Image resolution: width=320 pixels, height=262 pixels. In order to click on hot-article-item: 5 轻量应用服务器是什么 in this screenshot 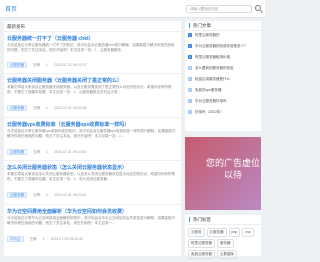, I will do `click(223, 80)`.